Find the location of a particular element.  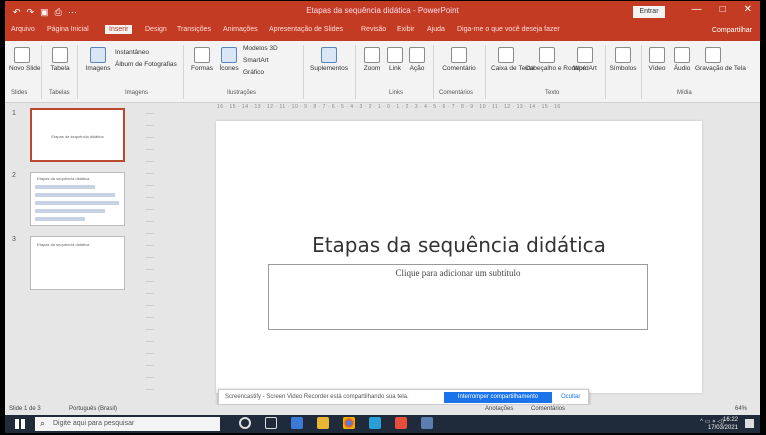

cortana-icon is located at coordinates (245, 423).